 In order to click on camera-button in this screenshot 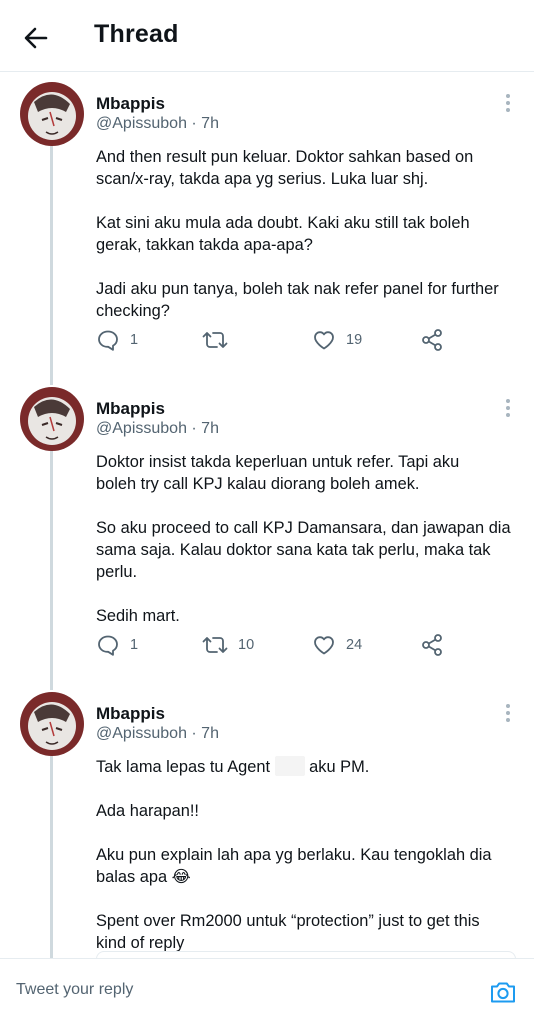, I will do `click(503, 992)`.